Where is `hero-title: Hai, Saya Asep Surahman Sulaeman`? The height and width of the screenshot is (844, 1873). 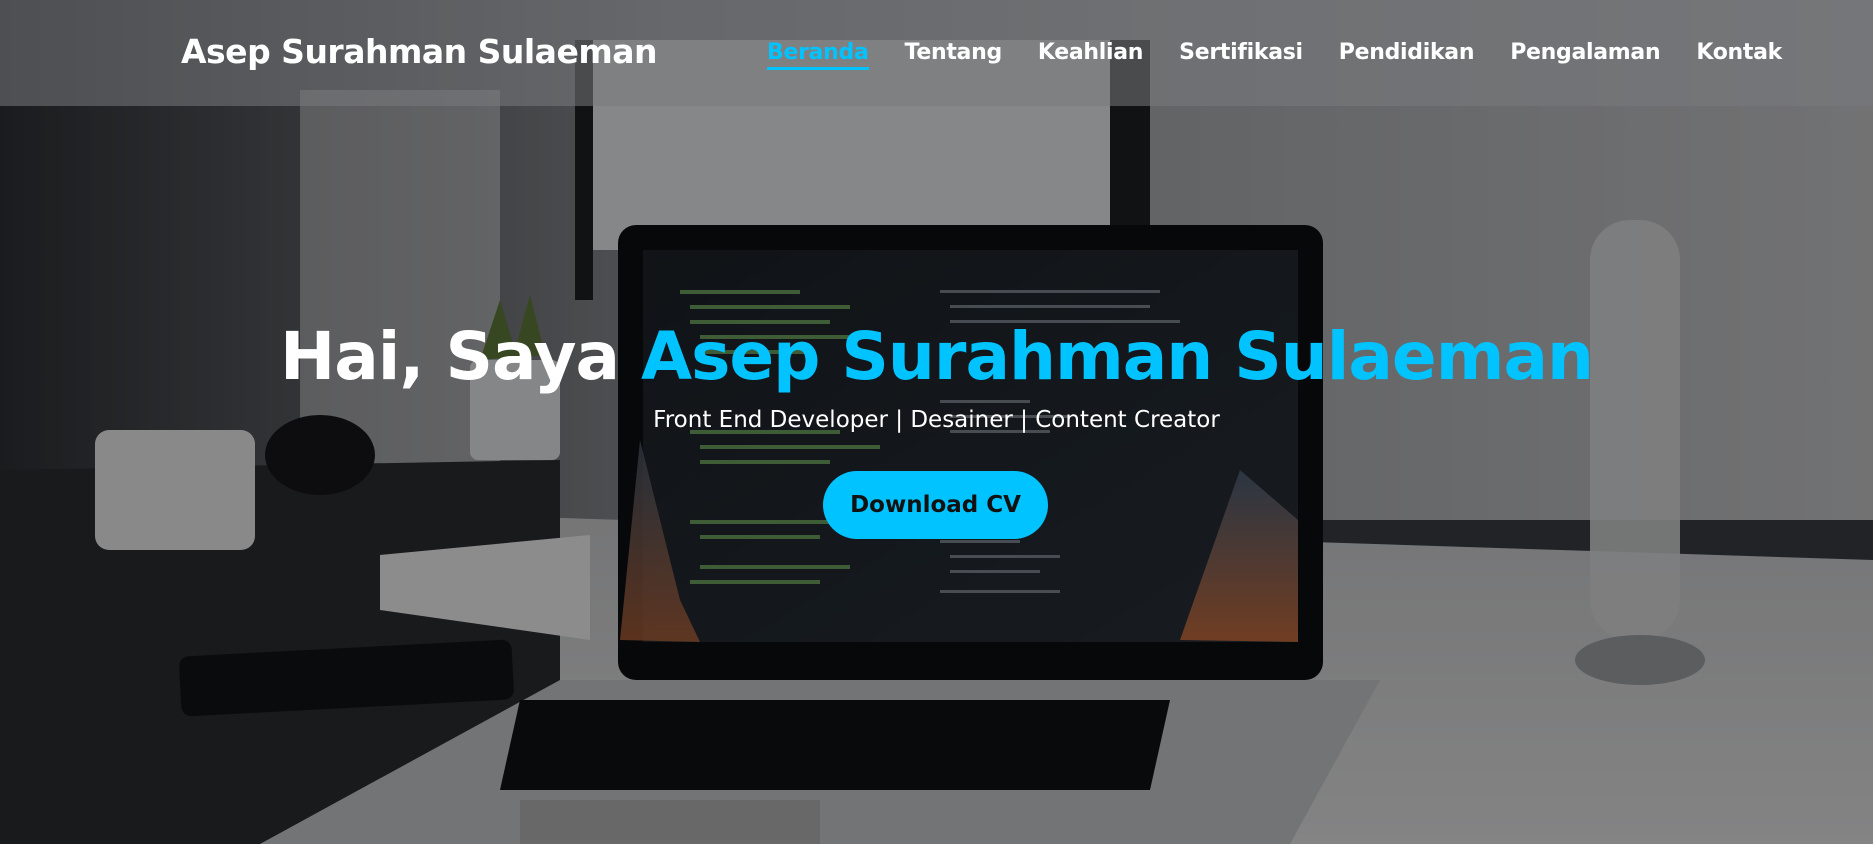 hero-title: Hai, Saya Asep Surahman Sulaeman is located at coordinates (936, 356).